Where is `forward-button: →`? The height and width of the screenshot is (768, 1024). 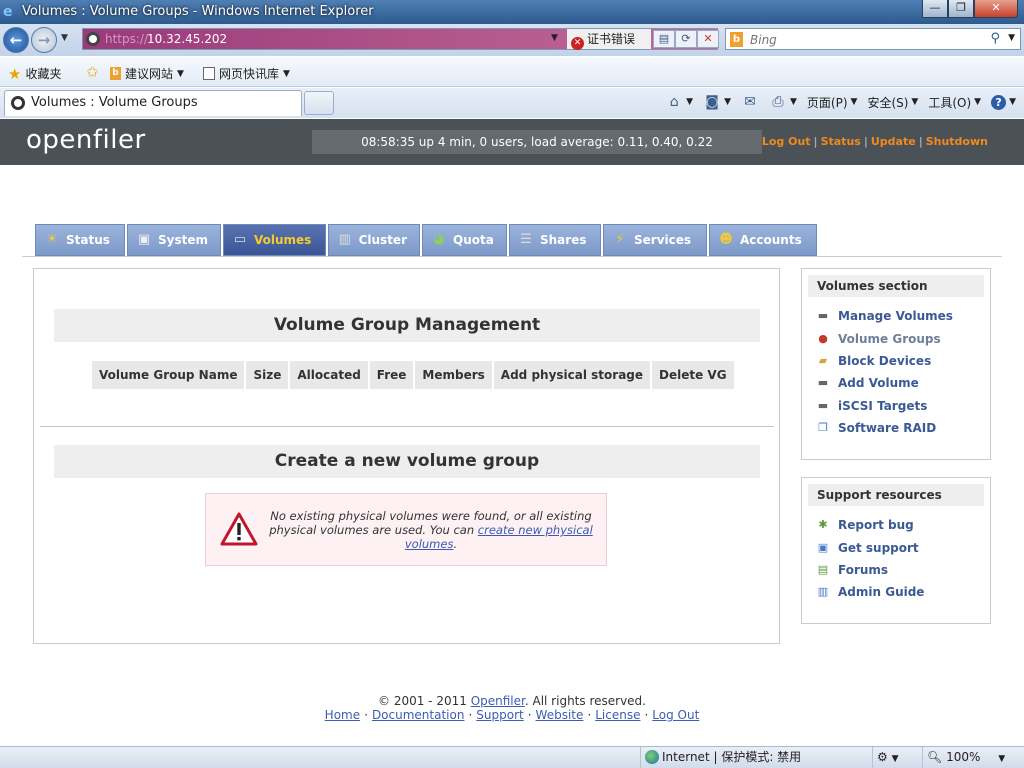
forward-button: → is located at coordinates (44, 40).